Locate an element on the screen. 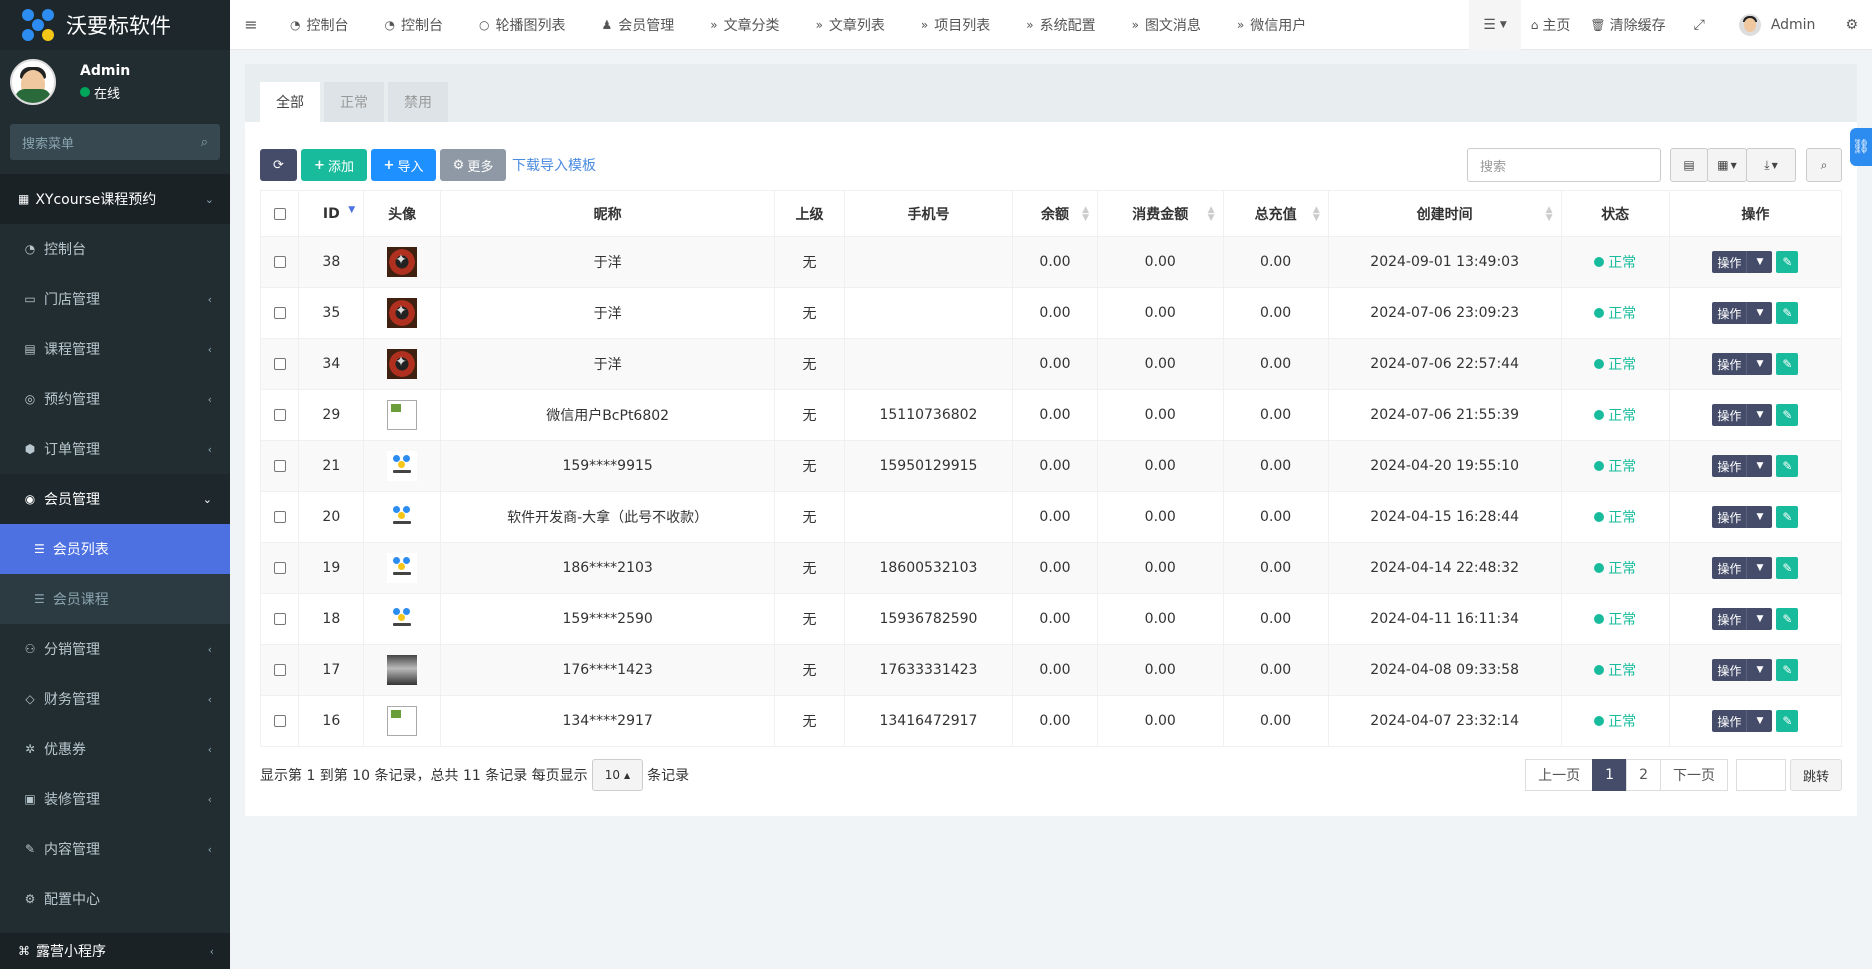  table-search-input: 搜索 is located at coordinates (1564, 165).